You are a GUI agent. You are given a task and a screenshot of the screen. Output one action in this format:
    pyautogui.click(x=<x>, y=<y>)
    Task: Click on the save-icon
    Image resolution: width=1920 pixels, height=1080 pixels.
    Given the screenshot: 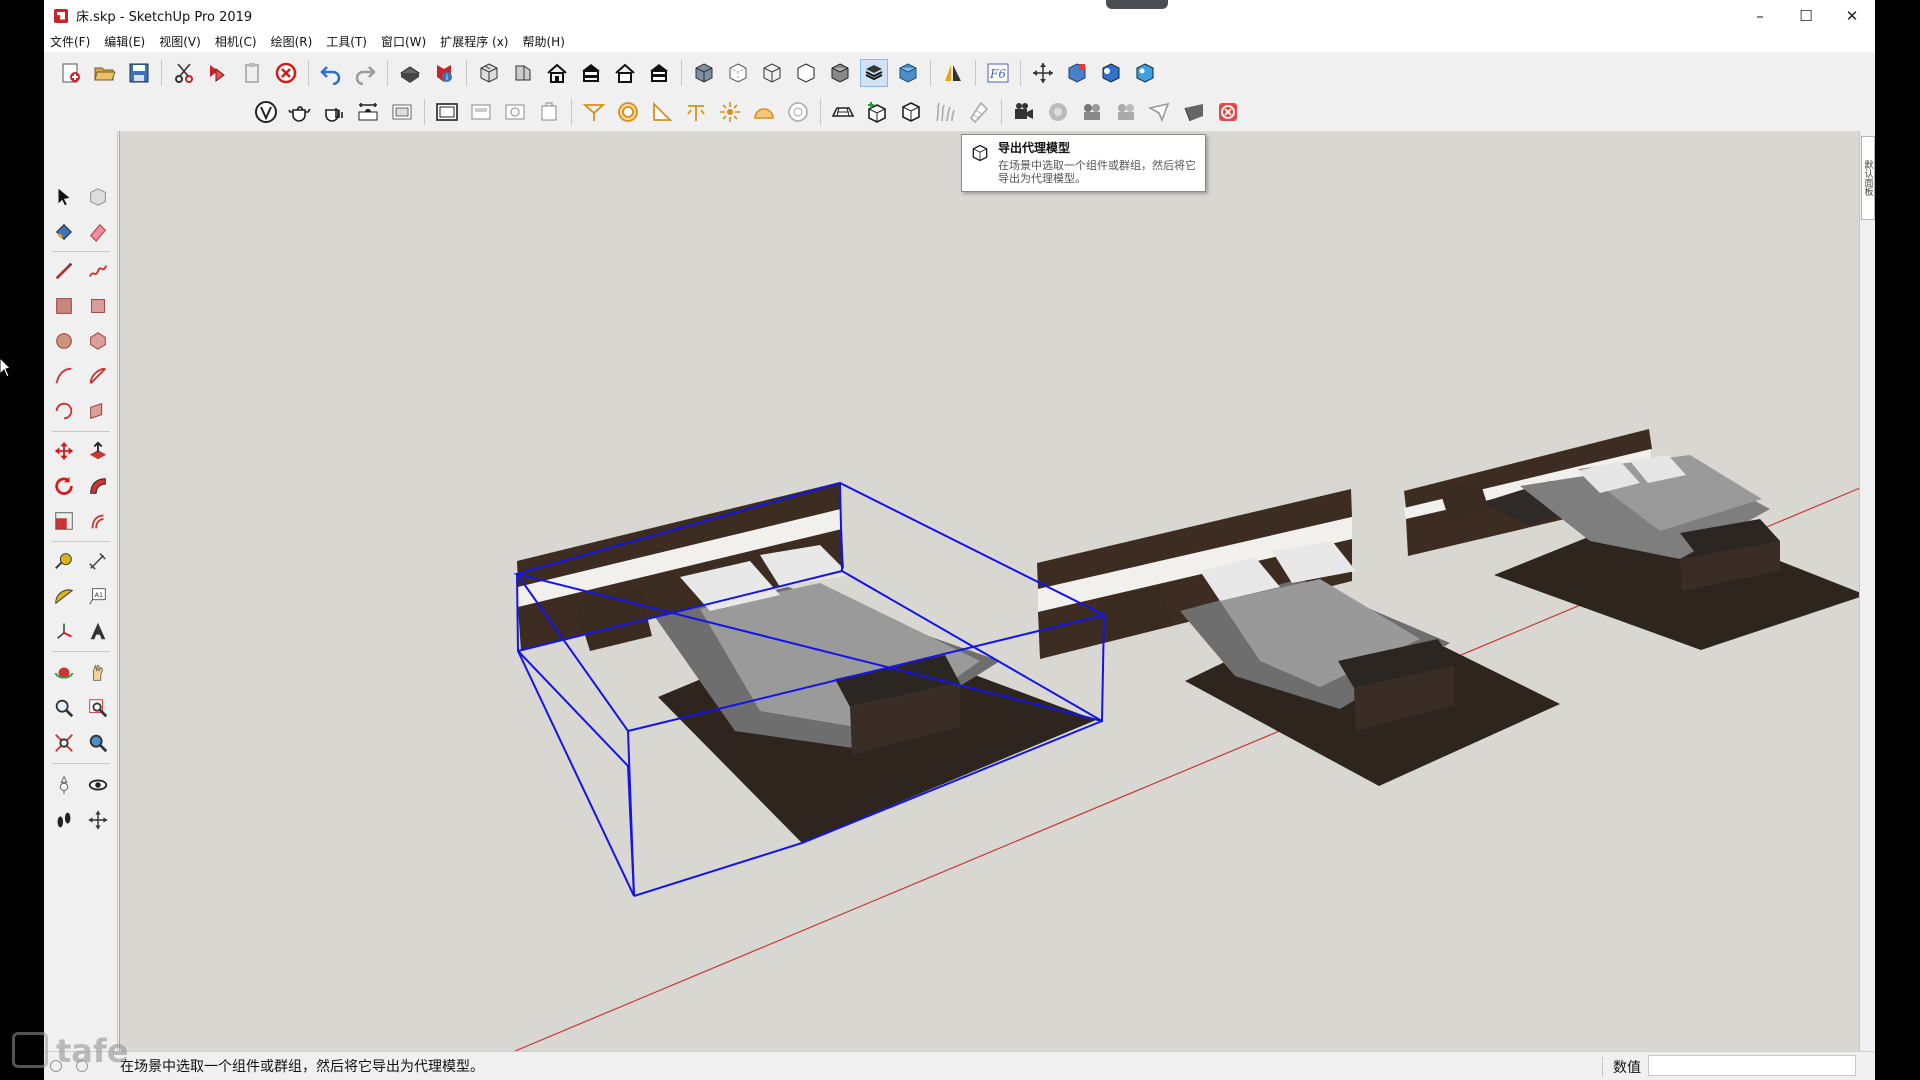 What is the action you would take?
    pyautogui.click(x=139, y=73)
    